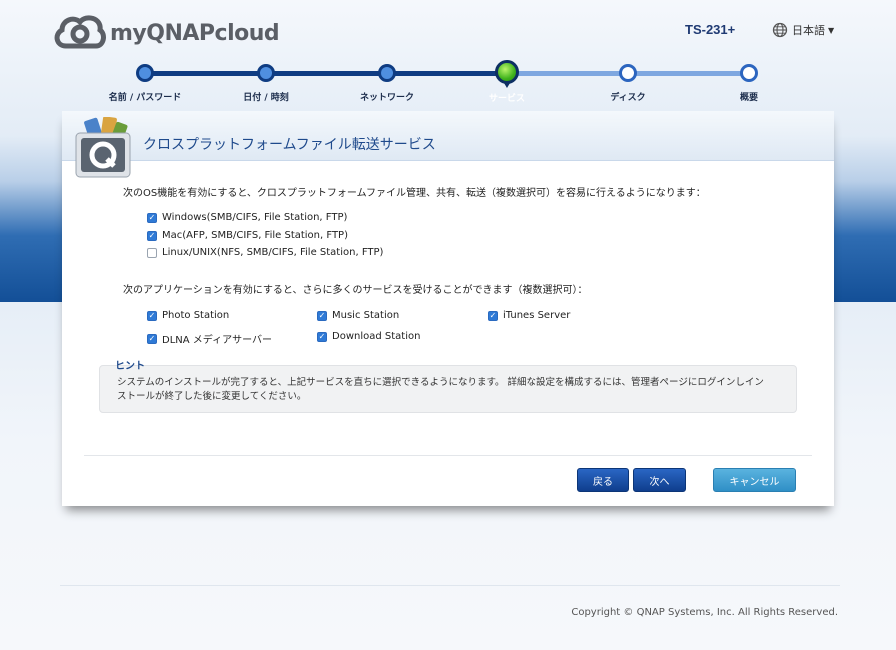  What do you see at coordinates (537, 315) in the screenshot?
I see `itunes-server-label: iTunes Server` at bounding box center [537, 315].